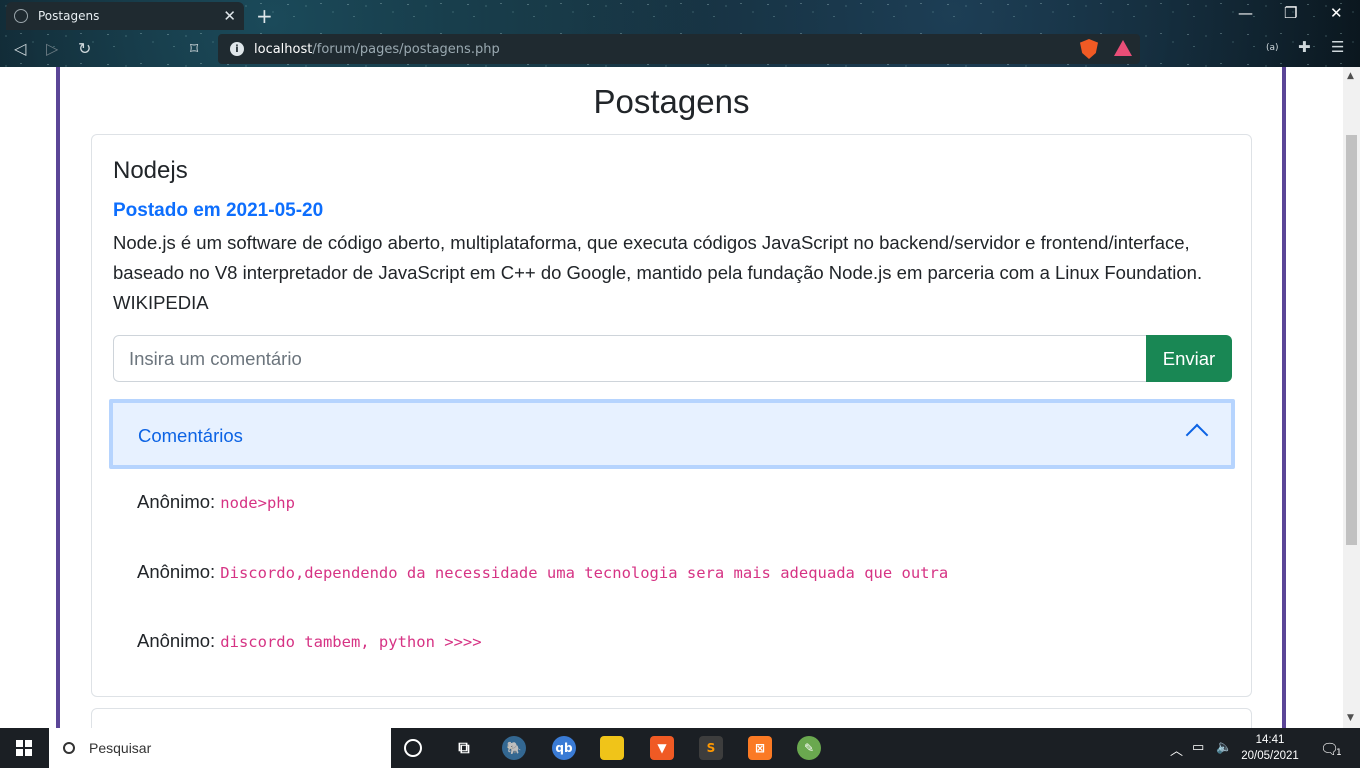 The width and height of the screenshot is (1360, 768). Describe the element at coordinates (120, 748) in the screenshot. I see `search-label: Pesquisar` at that location.